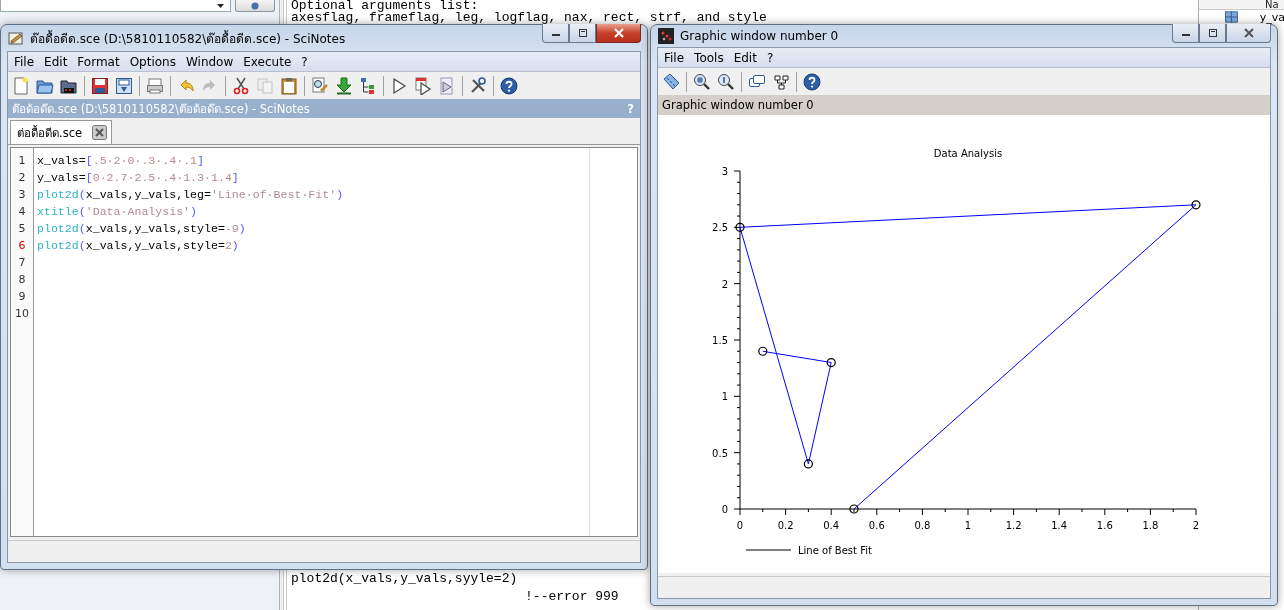 The width and height of the screenshot is (1284, 610). I want to click on code-line: xtitle('Data·Analysis'), so click(118, 212).